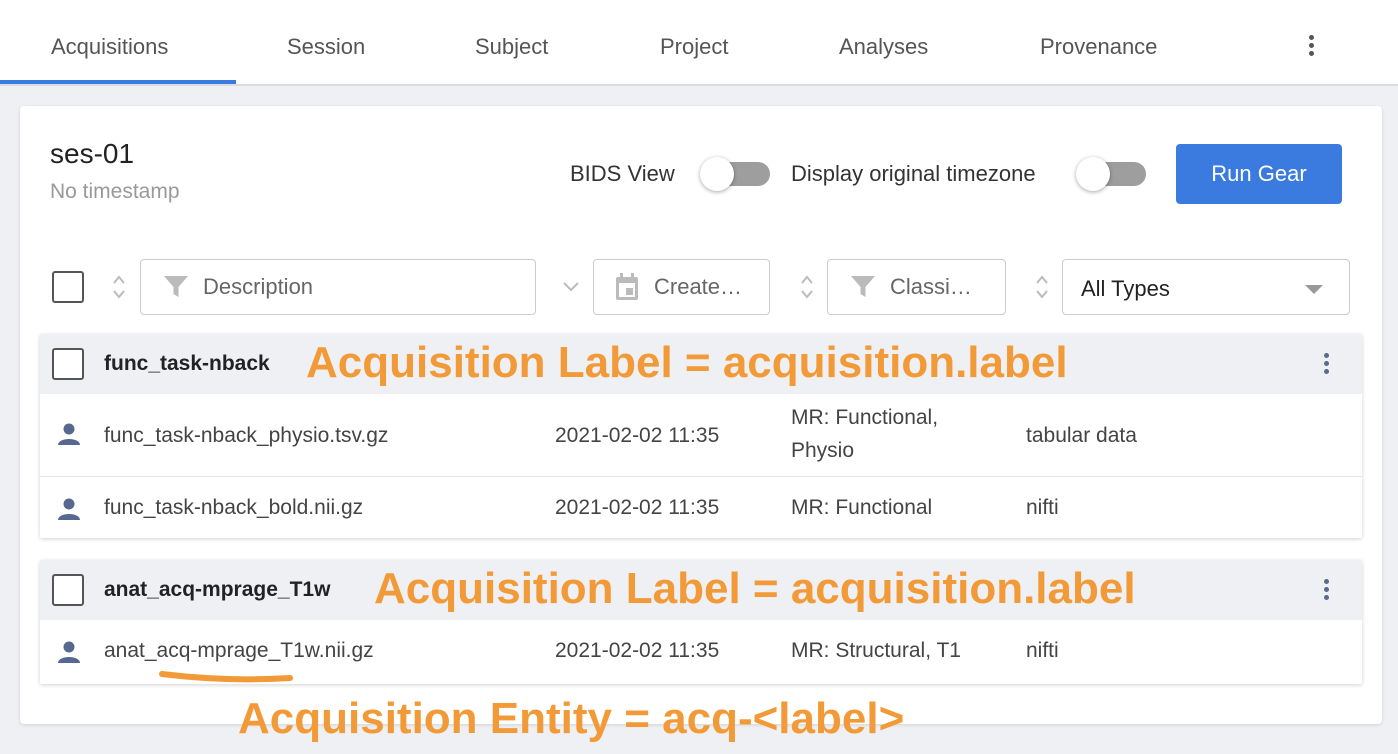 Image resolution: width=1398 pixels, height=754 pixels. Describe the element at coordinates (511, 47) in the screenshot. I see `tab-subject: Subject` at that location.